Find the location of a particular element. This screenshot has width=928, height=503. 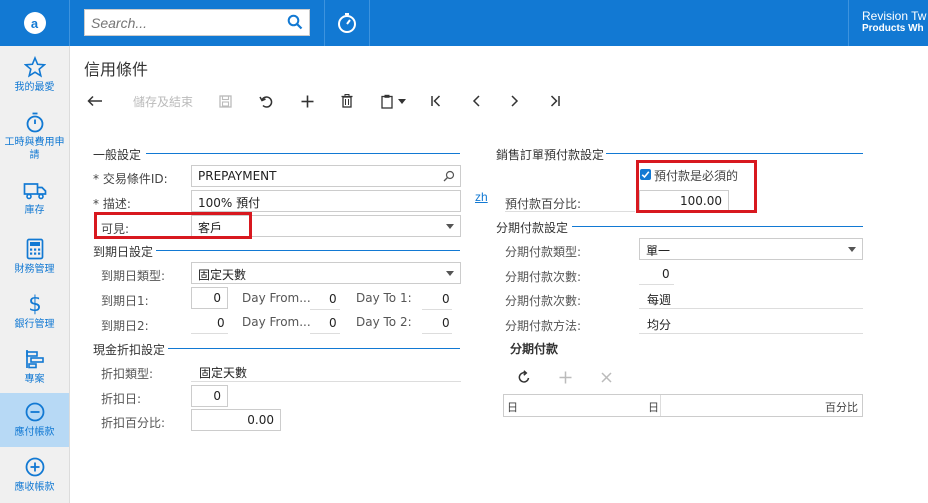

sidebar-item-accounts-payable: 應付帳款 is located at coordinates (34, 420).